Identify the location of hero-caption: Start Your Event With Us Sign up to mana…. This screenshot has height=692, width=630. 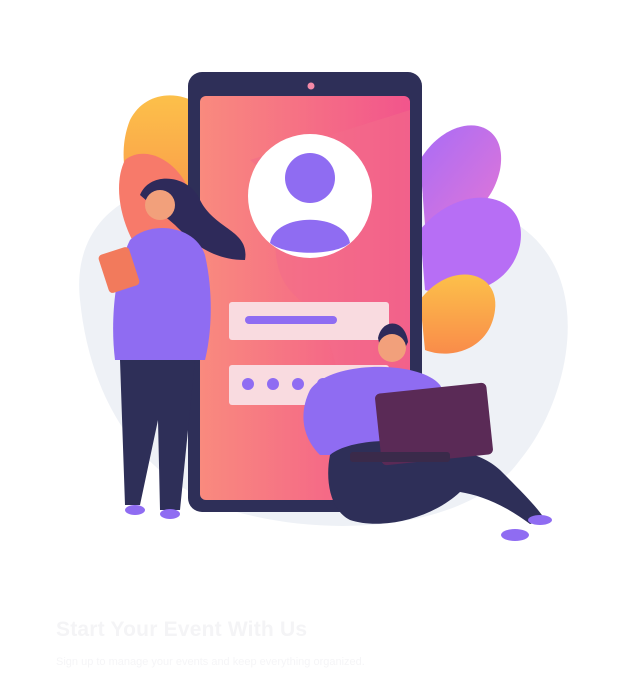
(316, 643).